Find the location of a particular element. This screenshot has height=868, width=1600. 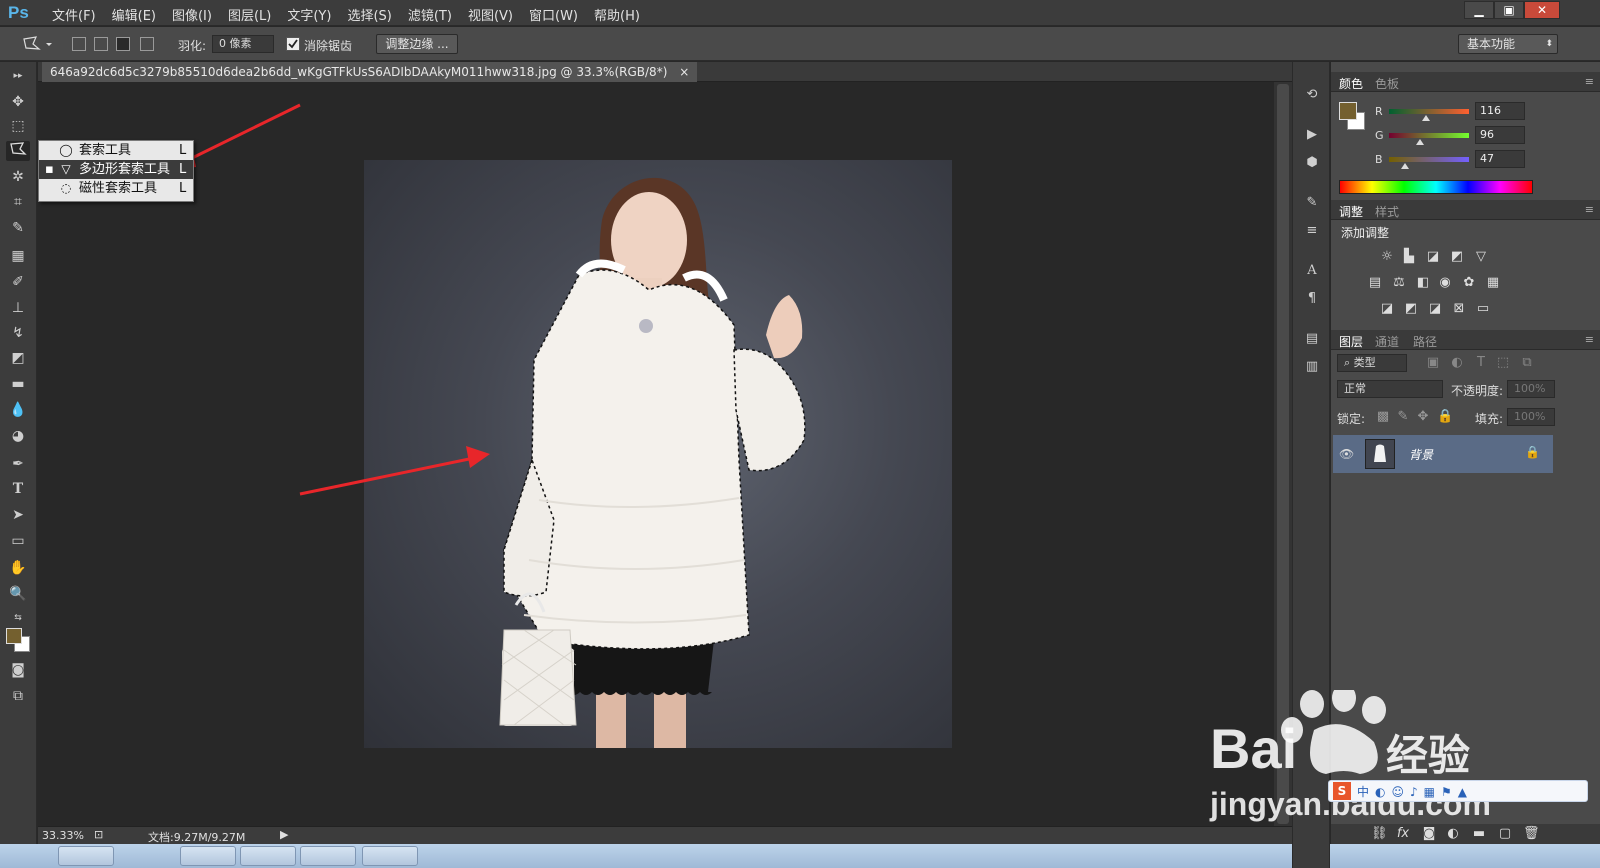

color-spectrum is located at coordinates (1436, 187).